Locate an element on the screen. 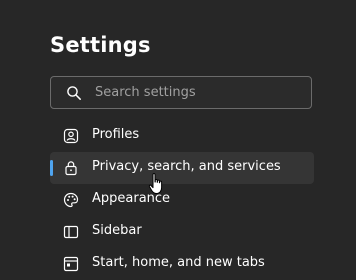 The image size is (356, 280). nav-item-label: Appearance is located at coordinates (131, 198).